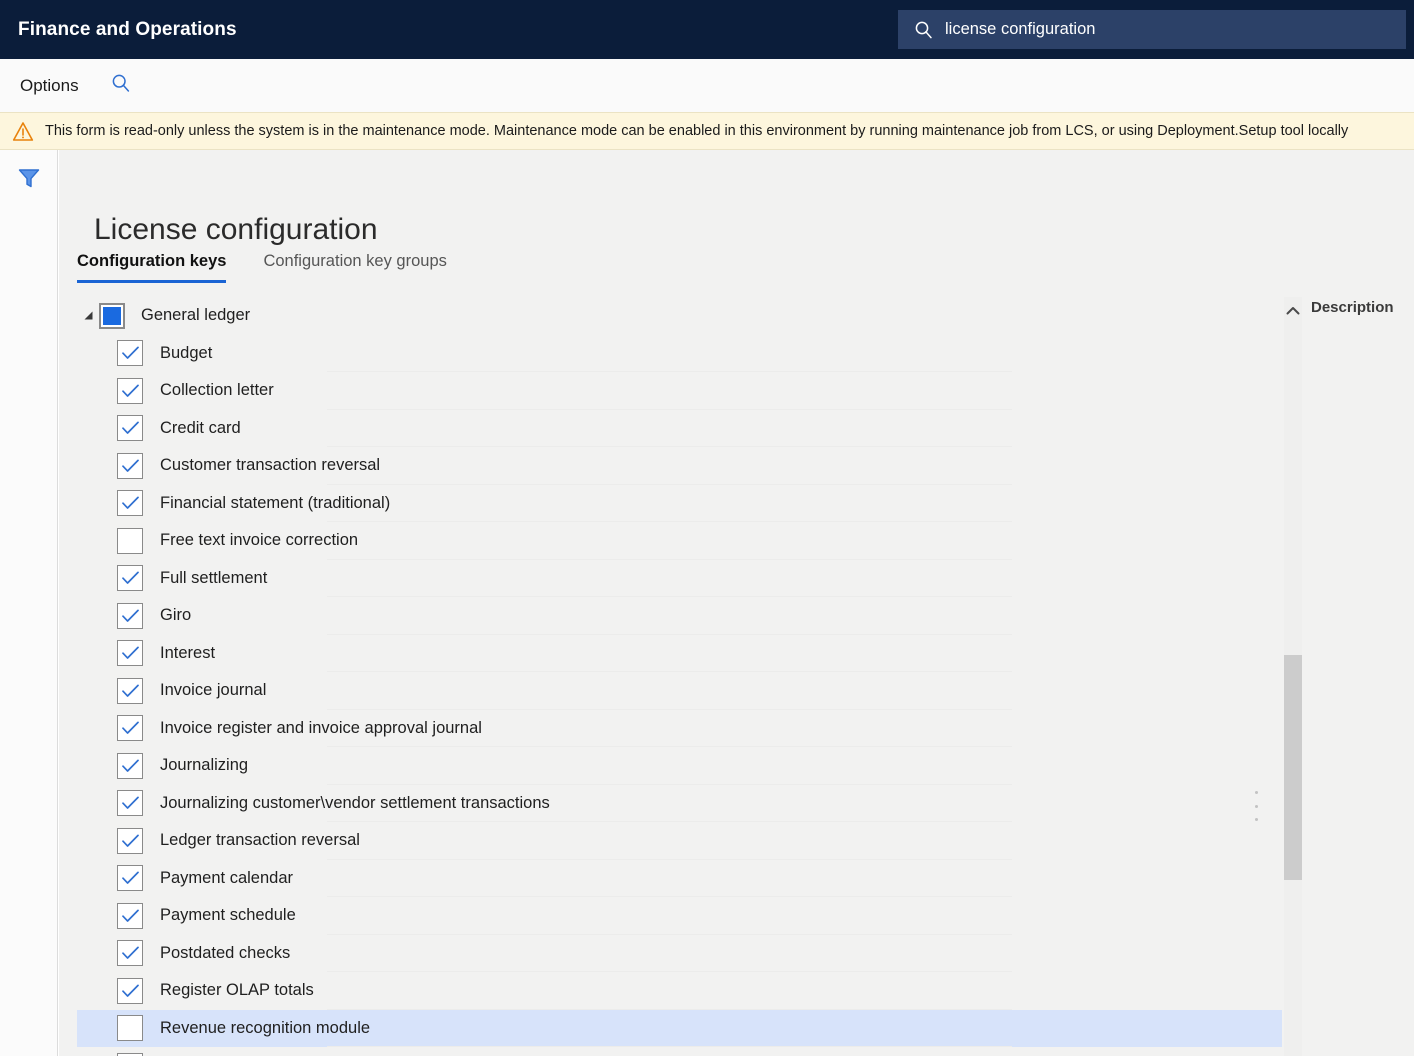  What do you see at coordinates (236, 230) in the screenshot?
I see `page-title: License configuration` at bounding box center [236, 230].